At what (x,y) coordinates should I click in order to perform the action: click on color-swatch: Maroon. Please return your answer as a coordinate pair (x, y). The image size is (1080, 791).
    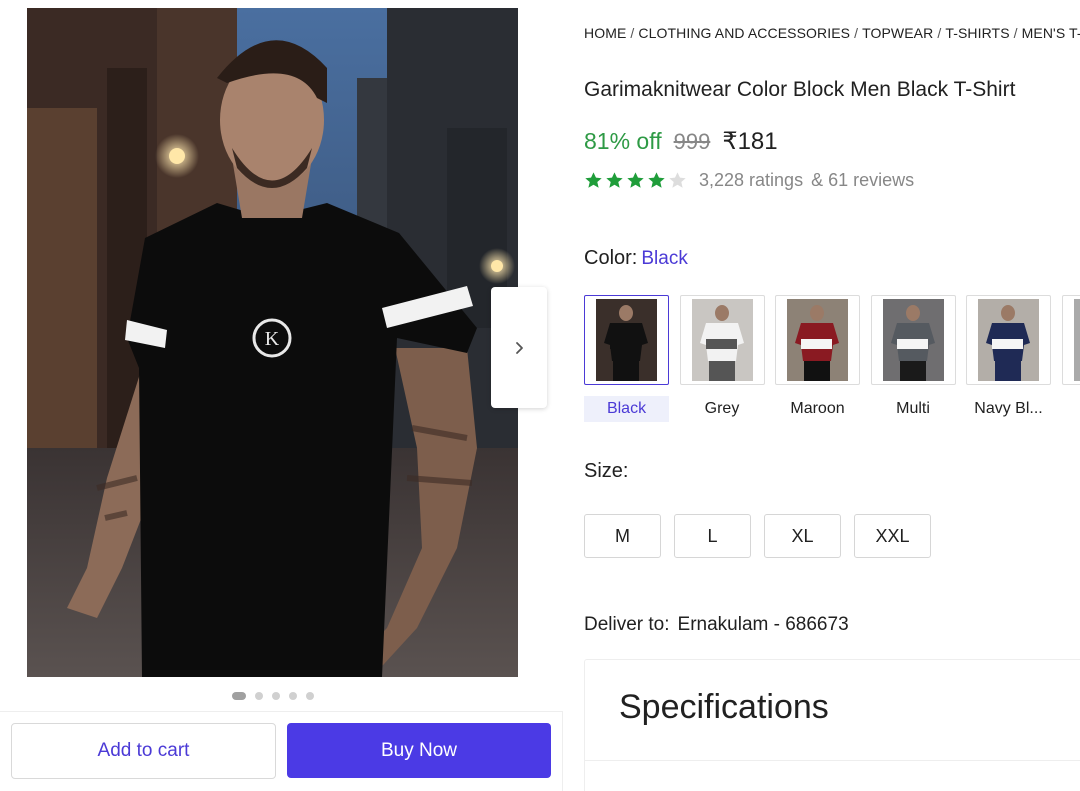
    Looking at the image, I should click on (817, 358).